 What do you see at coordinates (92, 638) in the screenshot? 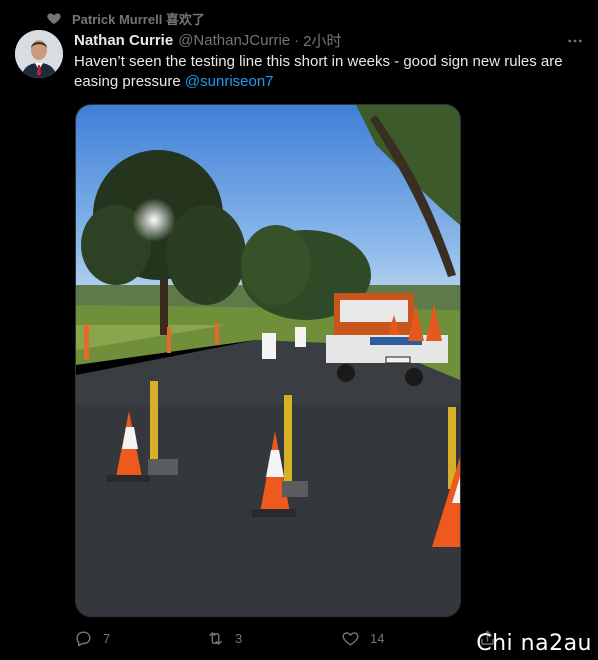
I see `reply-button: 7` at bounding box center [92, 638].